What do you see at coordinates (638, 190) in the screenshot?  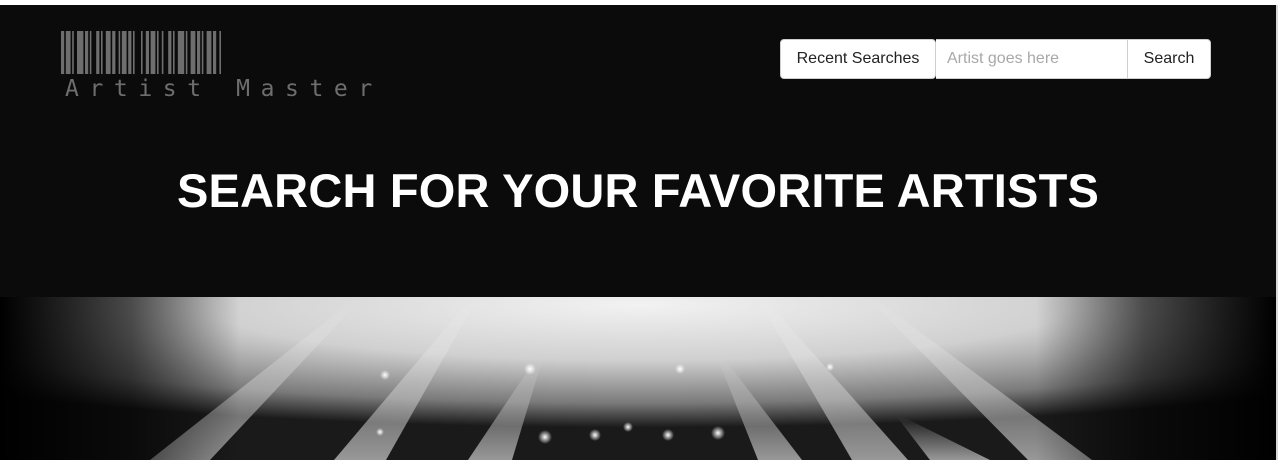 I see `page-title: SEARCH FOR YOUR FAVORITE ARTISTS` at bounding box center [638, 190].